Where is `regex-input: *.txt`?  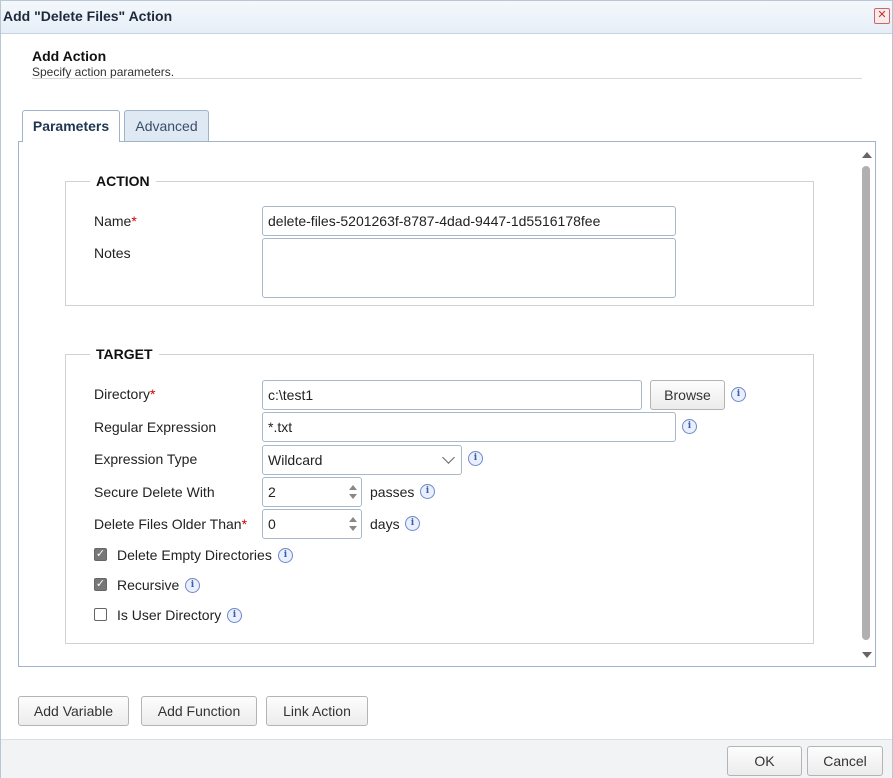 regex-input: *.txt is located at coordinates (469, 427).